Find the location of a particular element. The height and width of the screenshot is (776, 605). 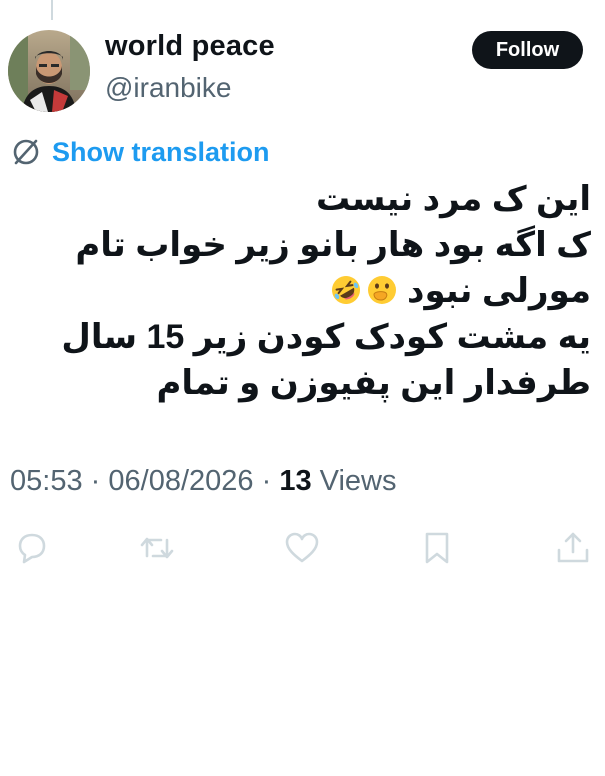

show-translation-link: Show translation is located at coordinates (140, 152).